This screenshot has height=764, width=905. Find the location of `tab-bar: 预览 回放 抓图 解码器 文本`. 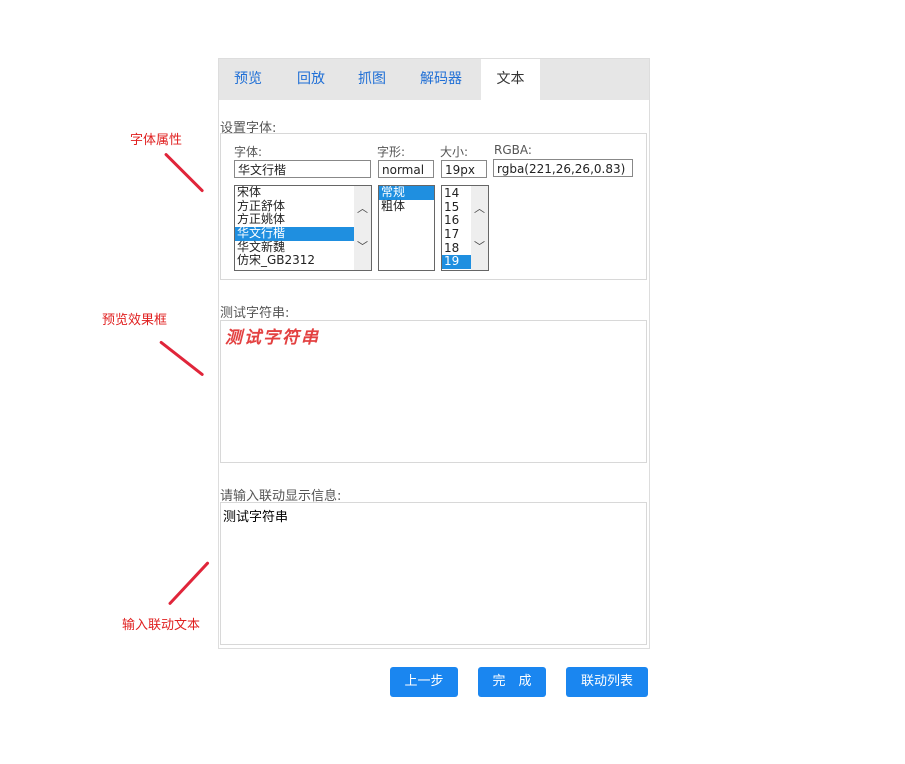

tab-bar: 预览 回放 抓图 解码器 文本 is located at coordinates (434, 79).